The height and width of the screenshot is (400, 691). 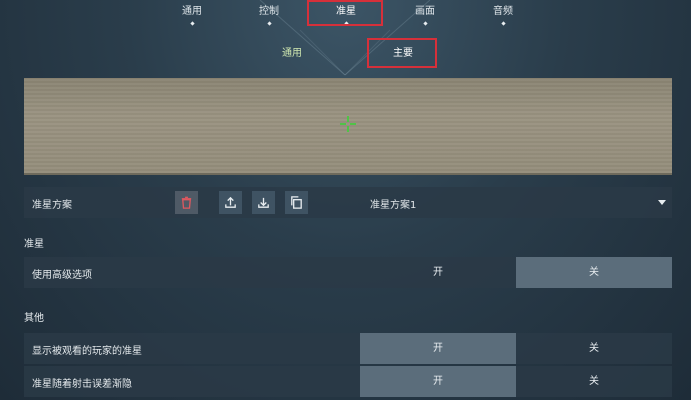 What do you see at coordinates (348, 202) in the screenshot?
I see `crosshair-profile-row: 准星方案 准星方案1` at bounding box center [348, 202].